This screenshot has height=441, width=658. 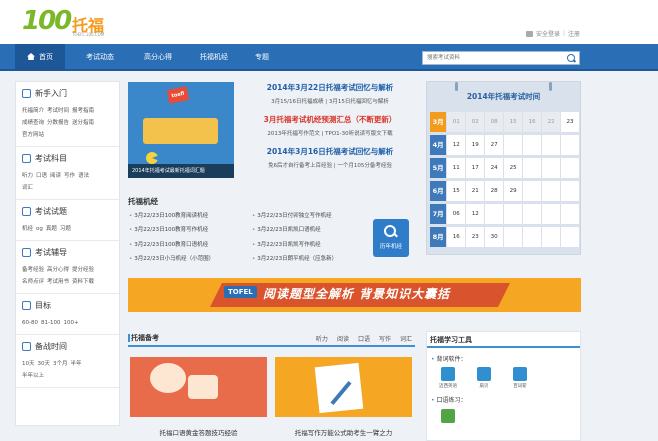 What do you see at coordinates (364, 338) in the screenshot?
I see `tab-speaking: 口语` at bounding box center [364, 338].